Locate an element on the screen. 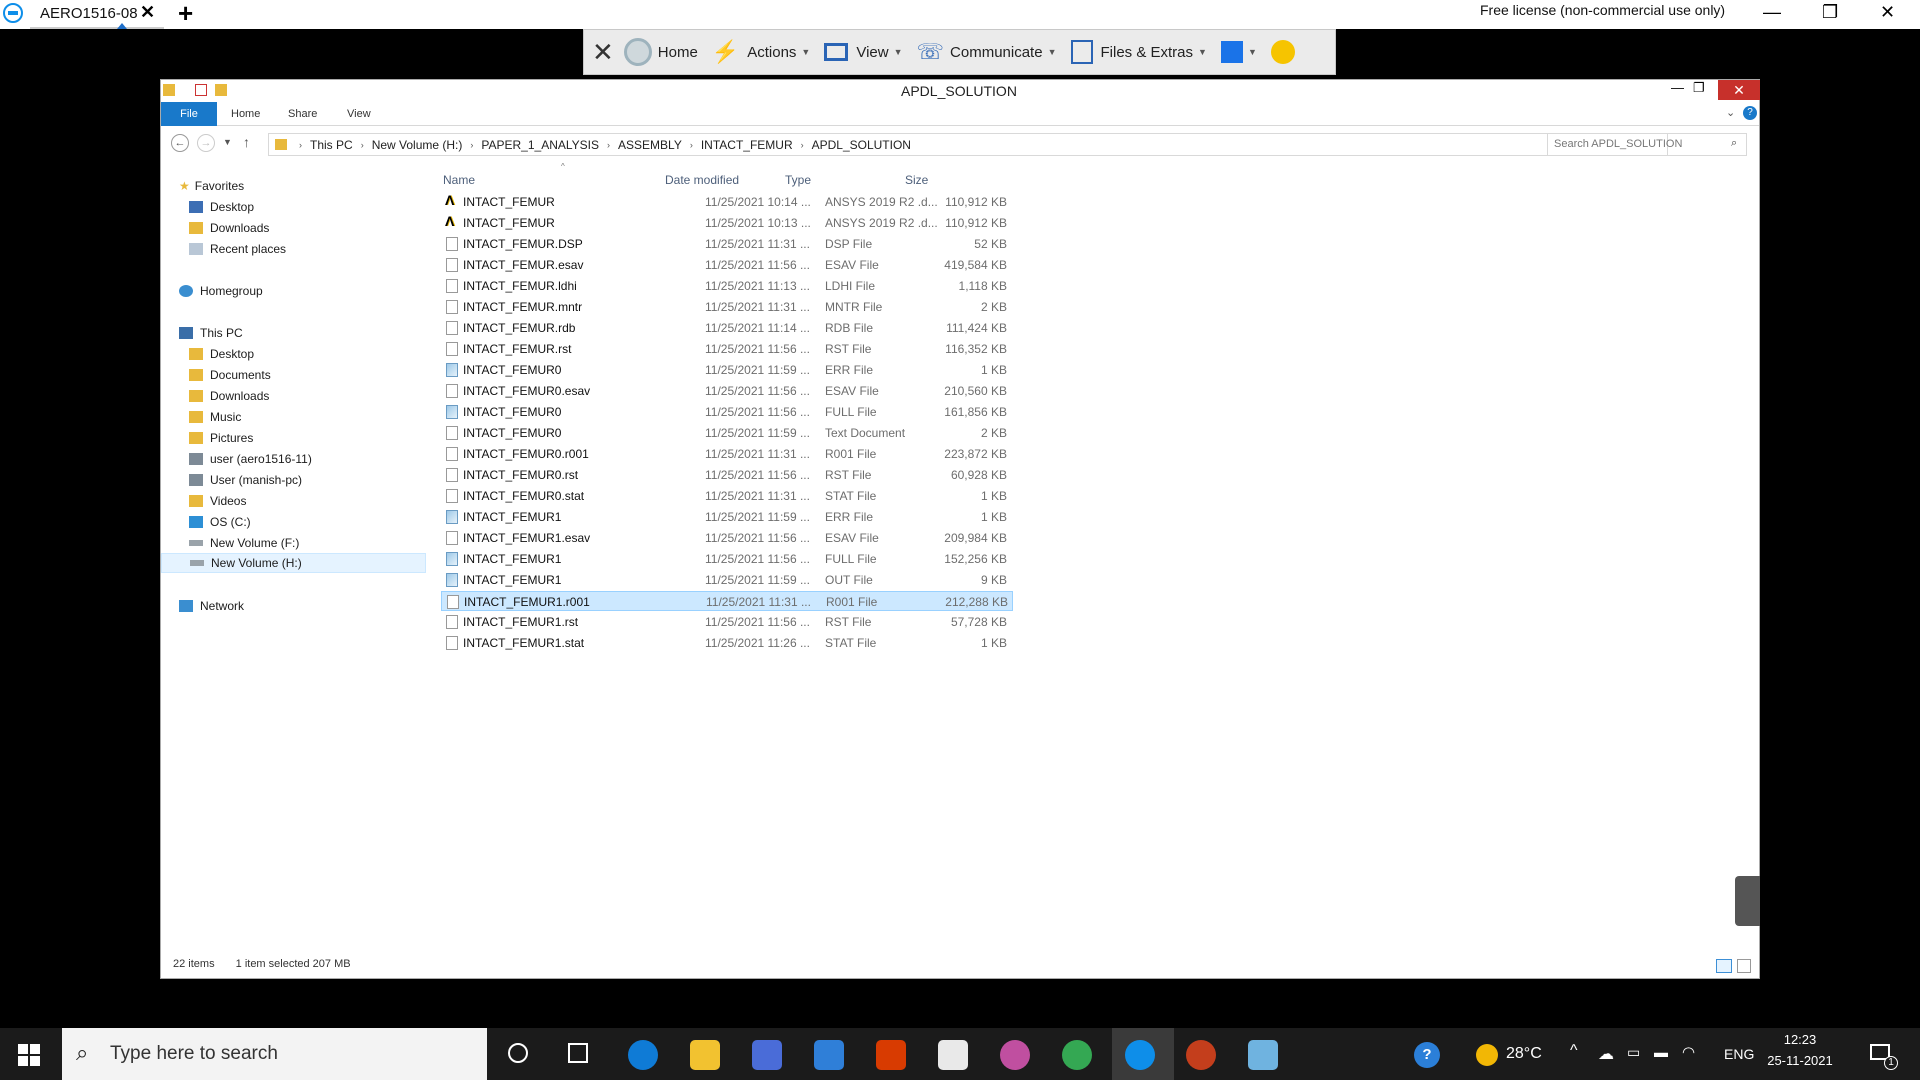  expand-ribbon-icon: ⌄ is located at coordinates (1730, 112).